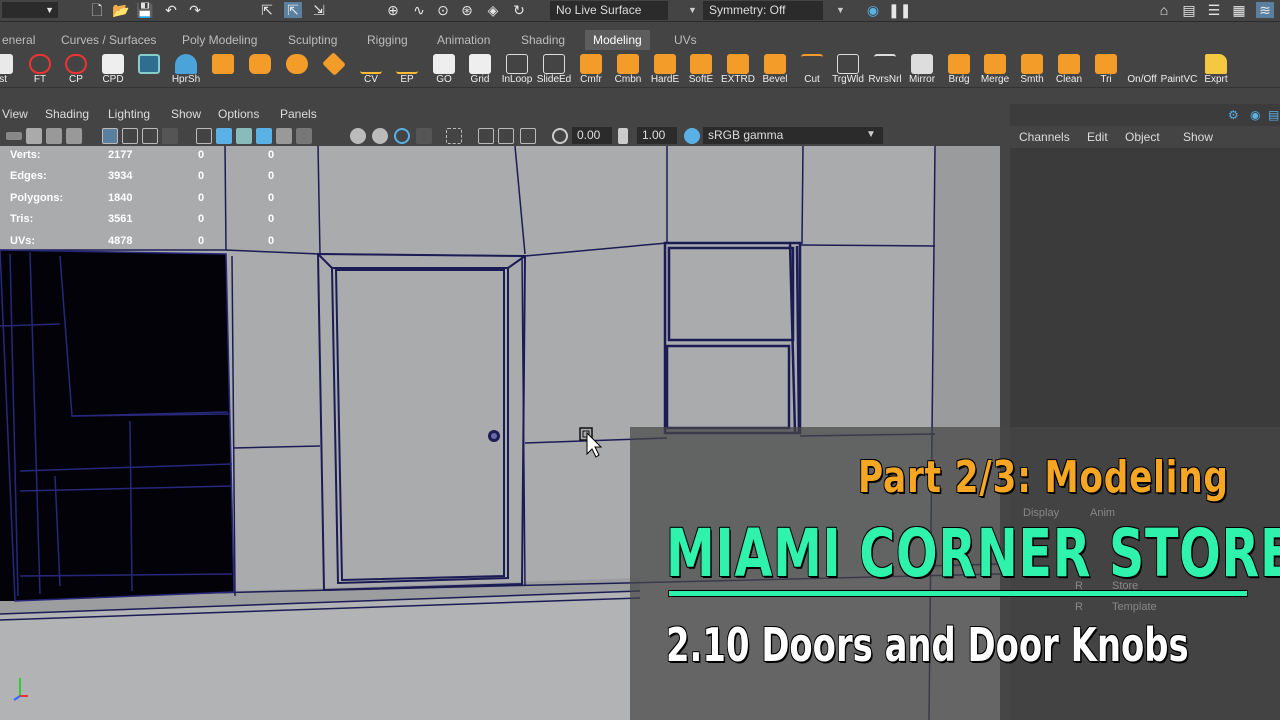 The width and height of the screenshot is (1280, 720). Describe the element at coordinates (1189, 10) in the screenshot. I see `modeling-toolkit-icon: ▤` at that location.